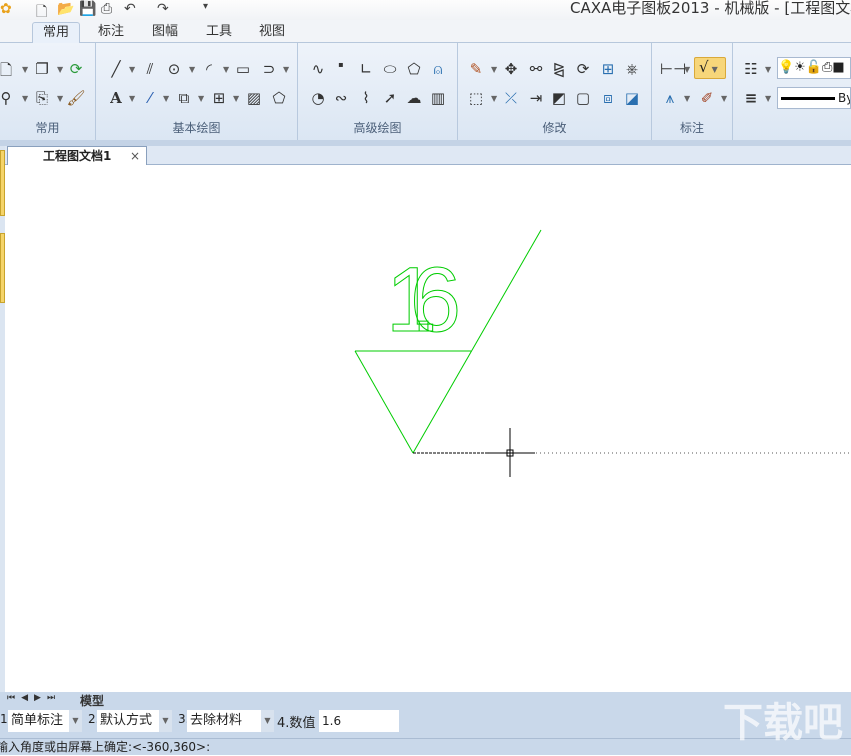  Describe the element at coordinates (559, 69) in the screenshot. I see `mirror-icon: ⧎` at that location.